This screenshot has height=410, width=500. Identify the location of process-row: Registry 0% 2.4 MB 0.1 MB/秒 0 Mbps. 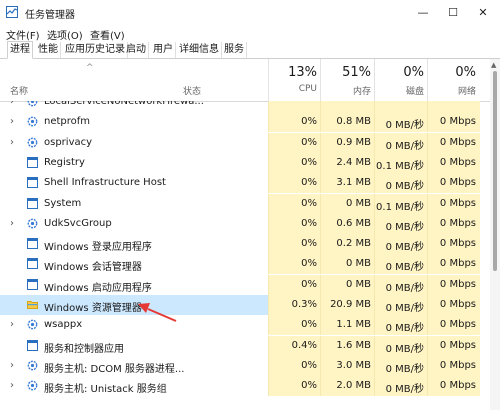
(245, 162).